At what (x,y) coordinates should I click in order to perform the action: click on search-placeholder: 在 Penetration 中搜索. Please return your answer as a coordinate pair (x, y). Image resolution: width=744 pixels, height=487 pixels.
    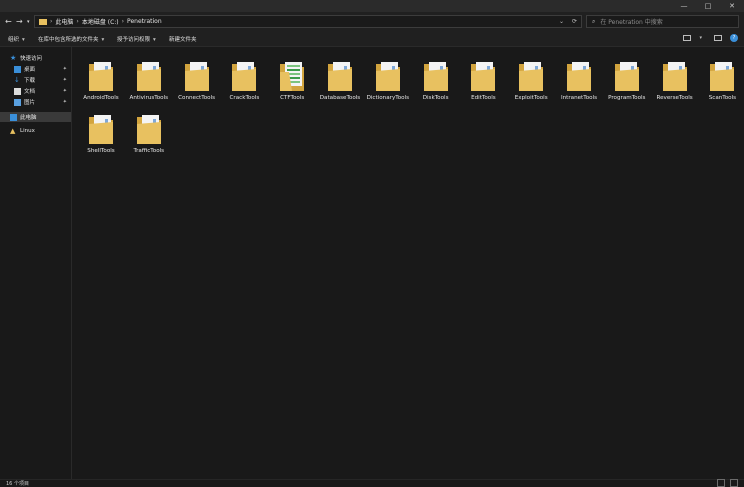
    Looking at the image, I should click on (631, 22).